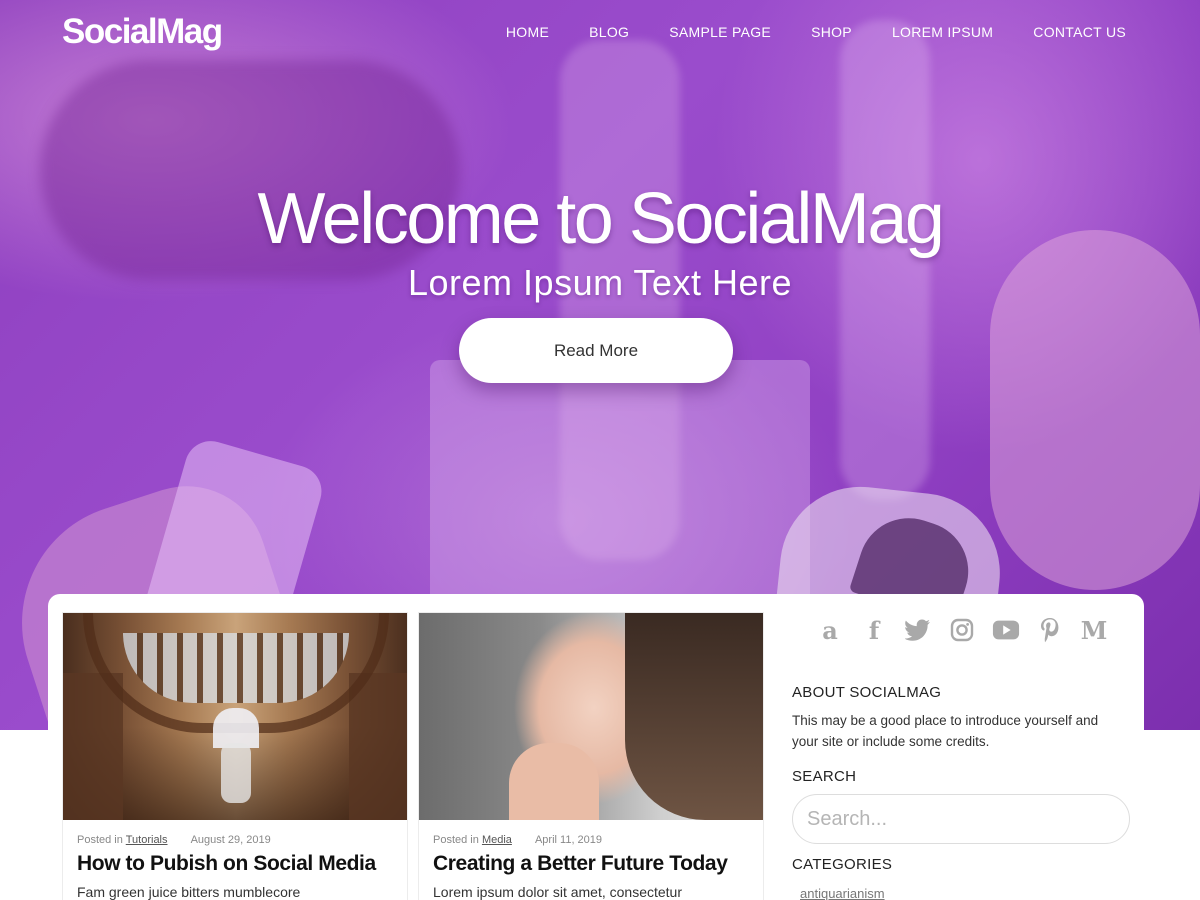  Describe the element at coordinates (557, 892) in the screenshot. I see `post-excerpt: Lorem ipsum dolor sit amet, consectetur` at that location.